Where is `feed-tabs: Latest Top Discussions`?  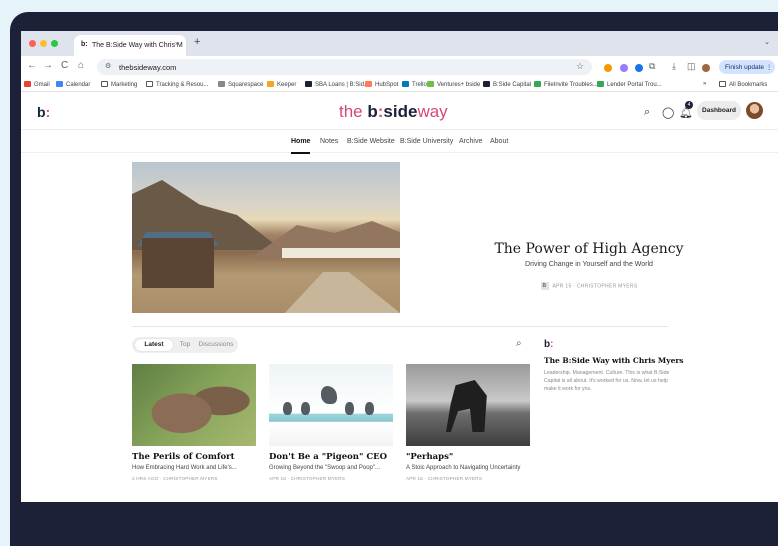 feed-tabs: Latest Top Discussions is located at coordinates (185, 345).